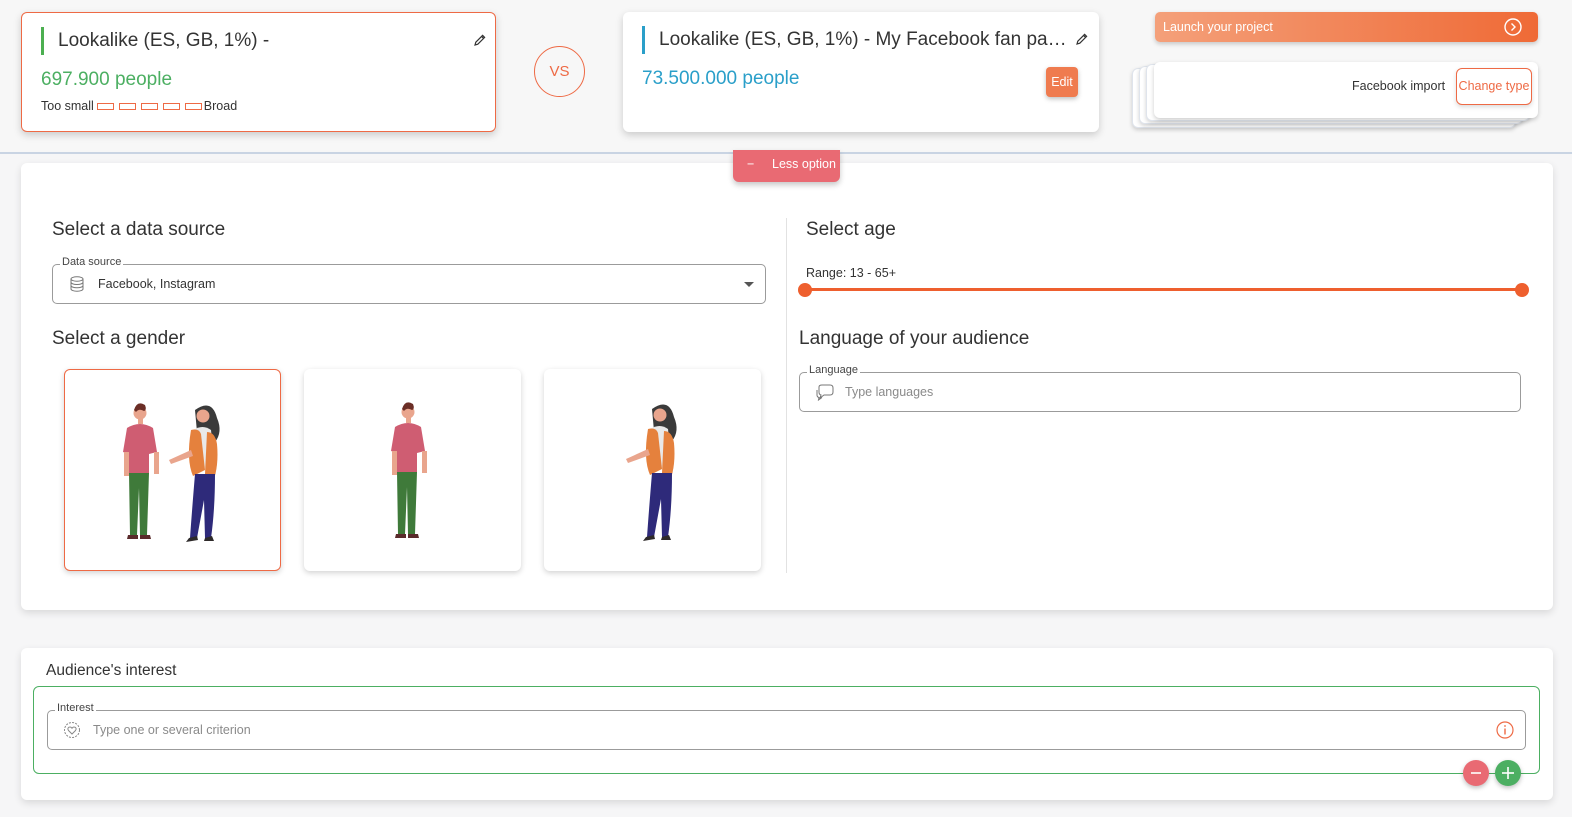  I want to click on language-field-label: Language, so click(833, 370).